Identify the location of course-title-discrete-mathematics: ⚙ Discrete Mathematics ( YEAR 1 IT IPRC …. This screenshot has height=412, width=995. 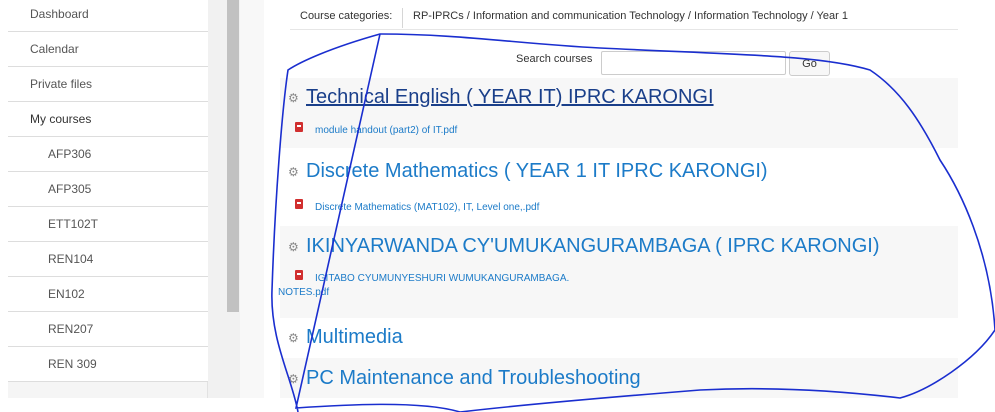
(528, 171).